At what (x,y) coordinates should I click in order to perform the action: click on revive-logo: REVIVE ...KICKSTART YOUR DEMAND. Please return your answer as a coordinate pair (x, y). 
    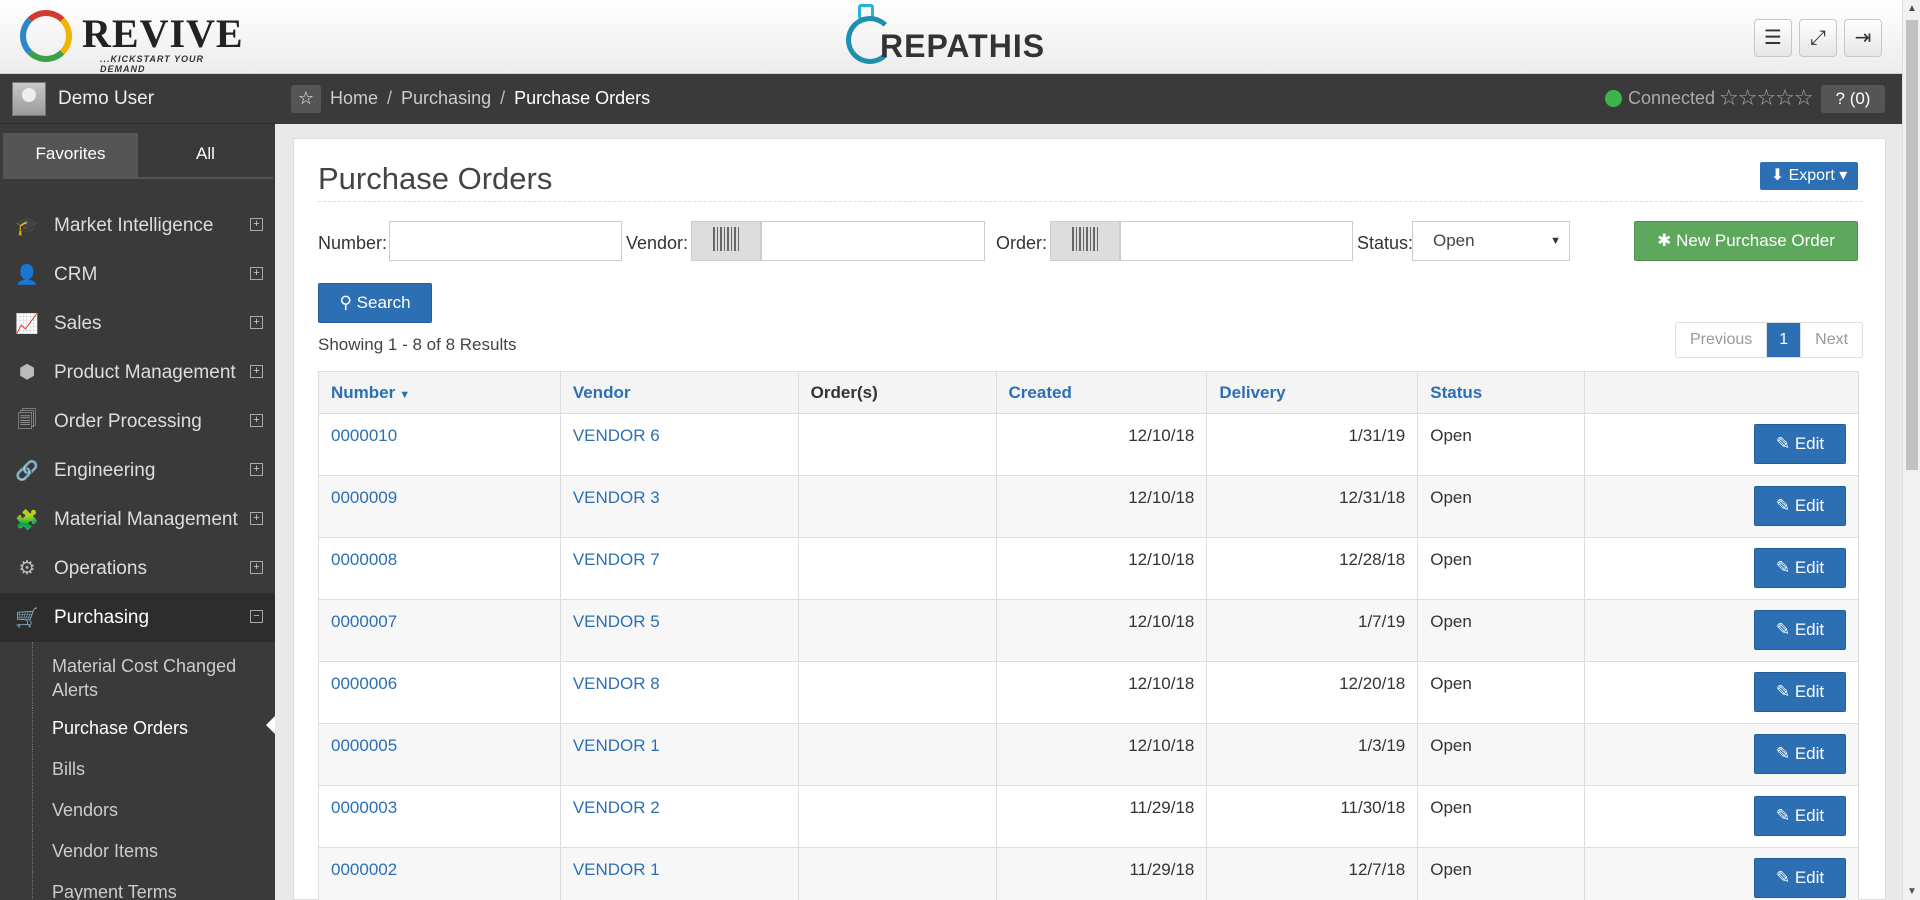
    Looking at the image, I should click on (131, 39).